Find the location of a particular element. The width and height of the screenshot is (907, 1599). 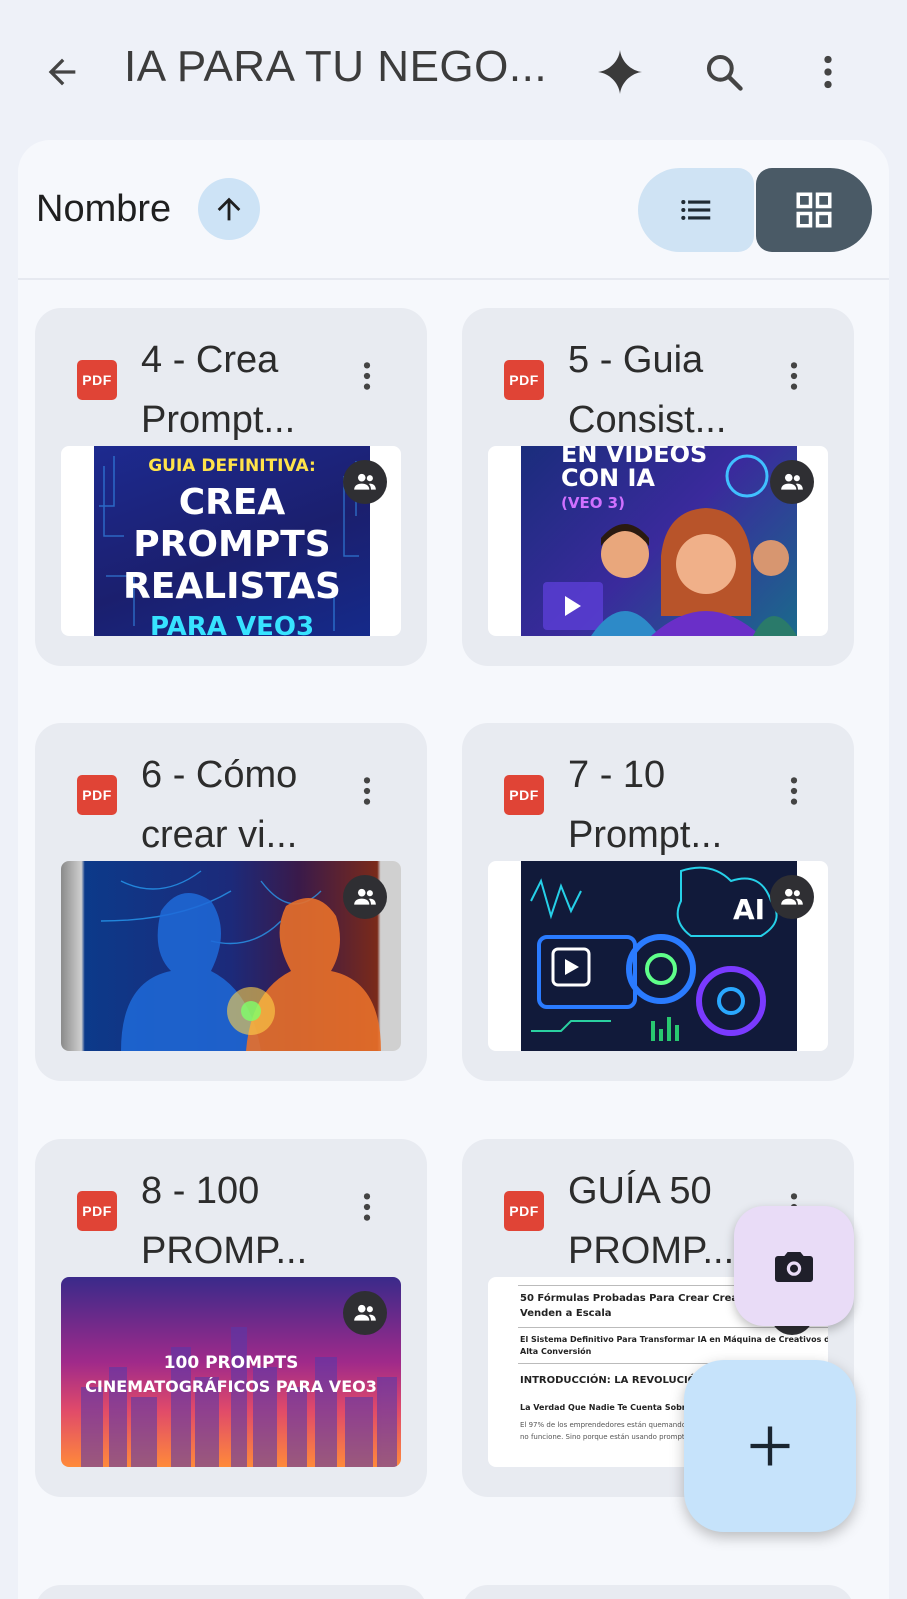

list-view-button is located at coordinates (696, 210).